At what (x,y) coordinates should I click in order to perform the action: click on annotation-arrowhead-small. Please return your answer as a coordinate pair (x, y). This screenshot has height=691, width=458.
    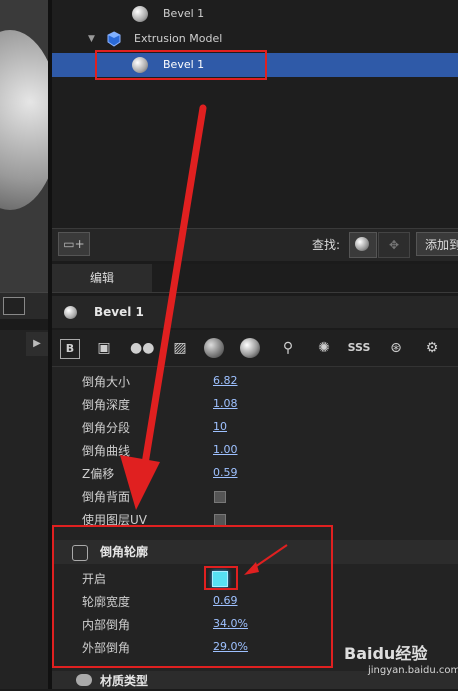
    Looking at the image, I should click on (251, 568).